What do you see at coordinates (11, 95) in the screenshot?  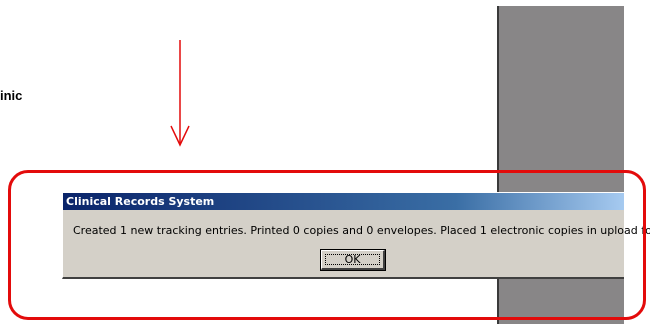 I see `background-label-fragment: inic` at bounding box center [11, 95].